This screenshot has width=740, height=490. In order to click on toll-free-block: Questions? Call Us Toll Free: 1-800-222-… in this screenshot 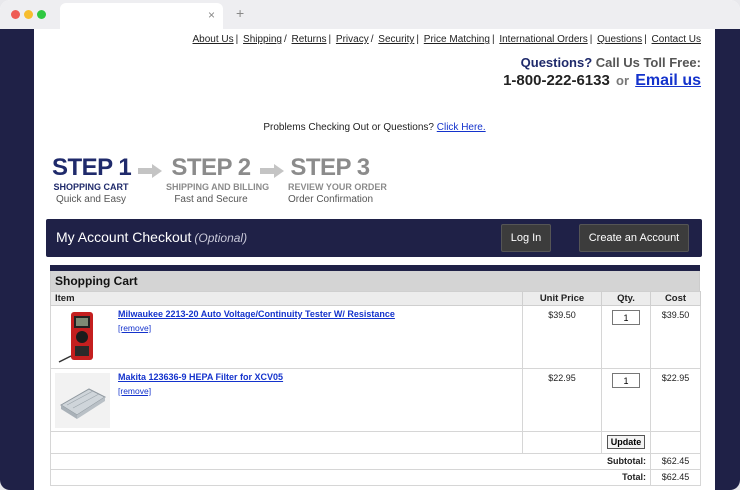, I will do `click(602, 72)`.